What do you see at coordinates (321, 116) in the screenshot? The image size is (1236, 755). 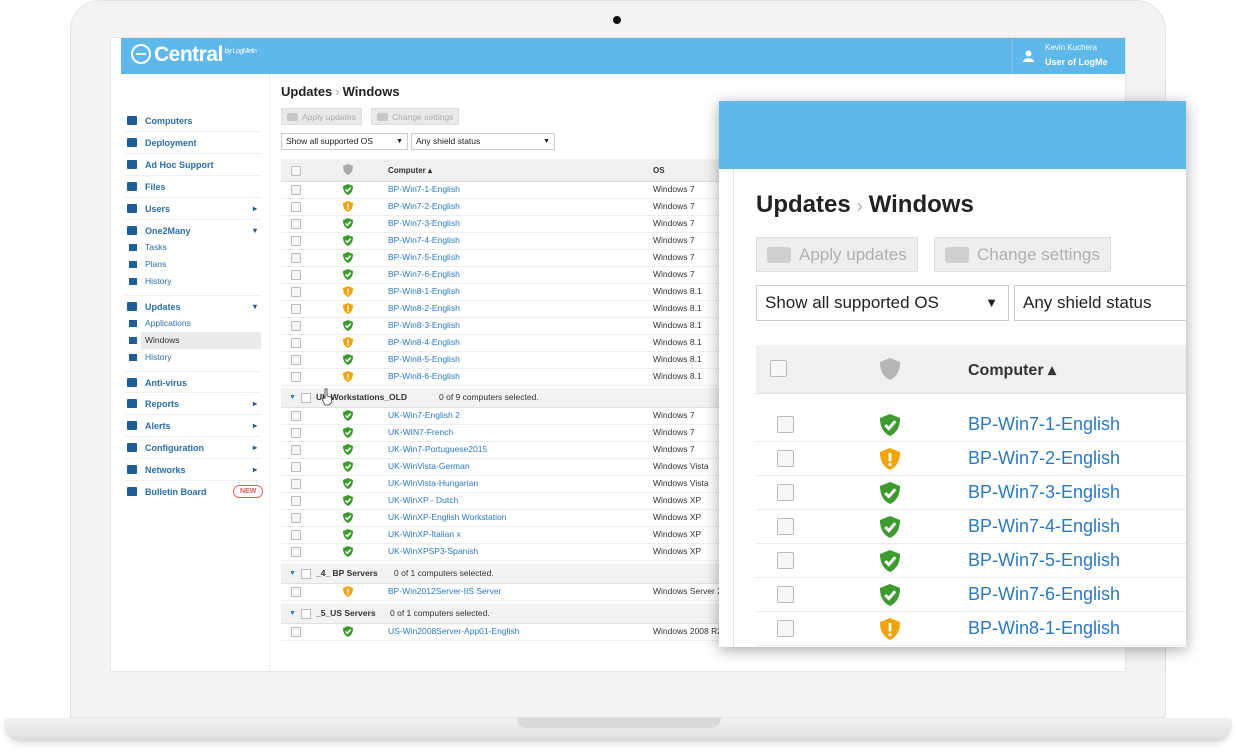 I see `apply-updates-button: Apply updates` at bounding box center [321, 116].